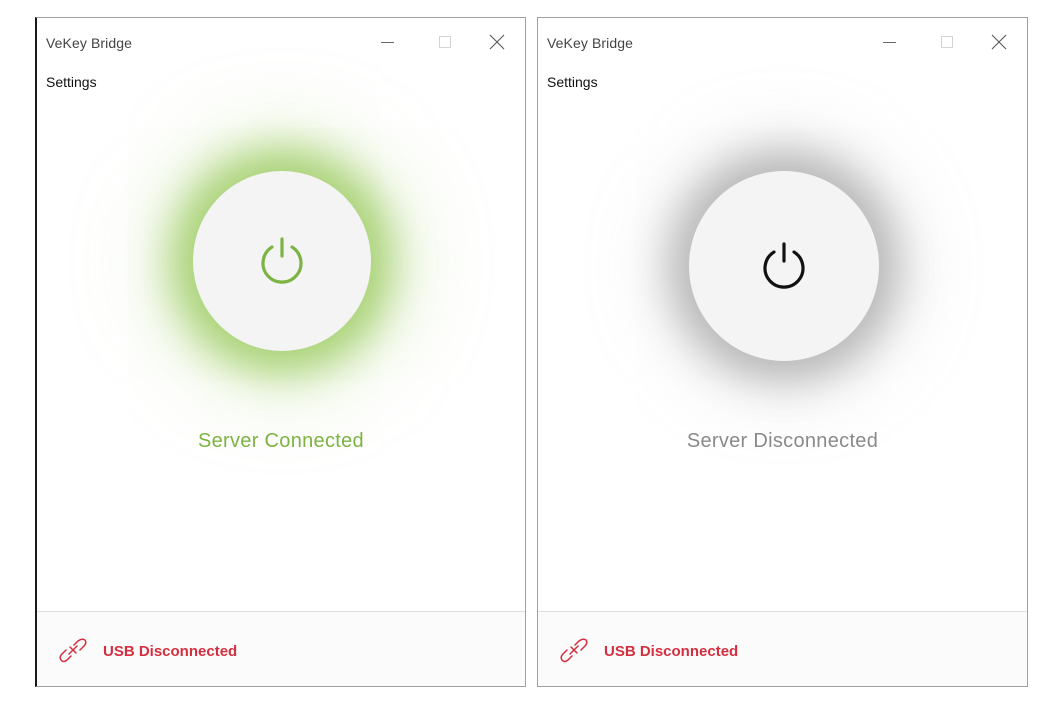  Describe the element at coordinates (280, 441) in the screenshot. I see `server-status: Server Connected` at that location.